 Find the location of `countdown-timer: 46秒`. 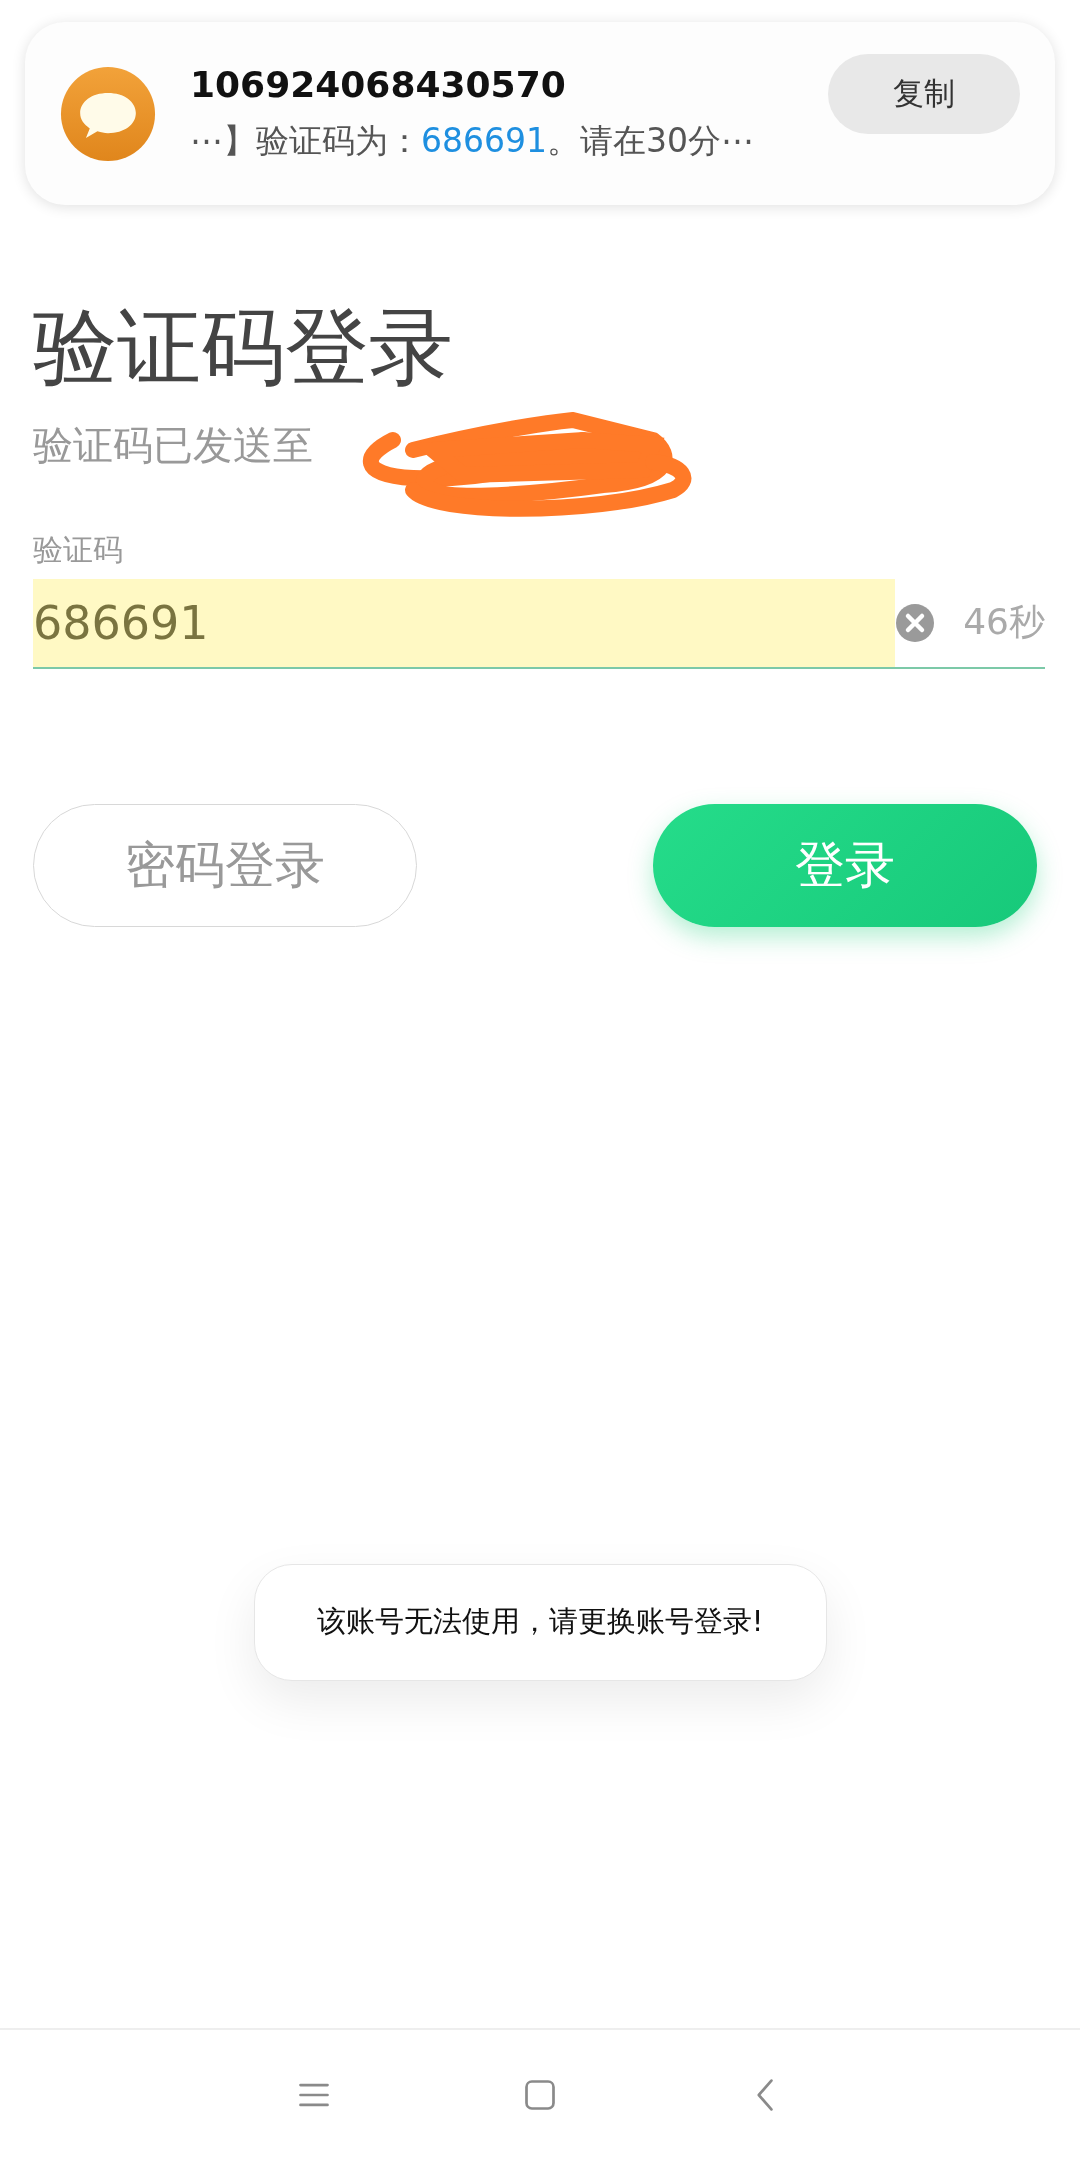

countdown-timer: 46秒 is located at coordinates (1004, 622).